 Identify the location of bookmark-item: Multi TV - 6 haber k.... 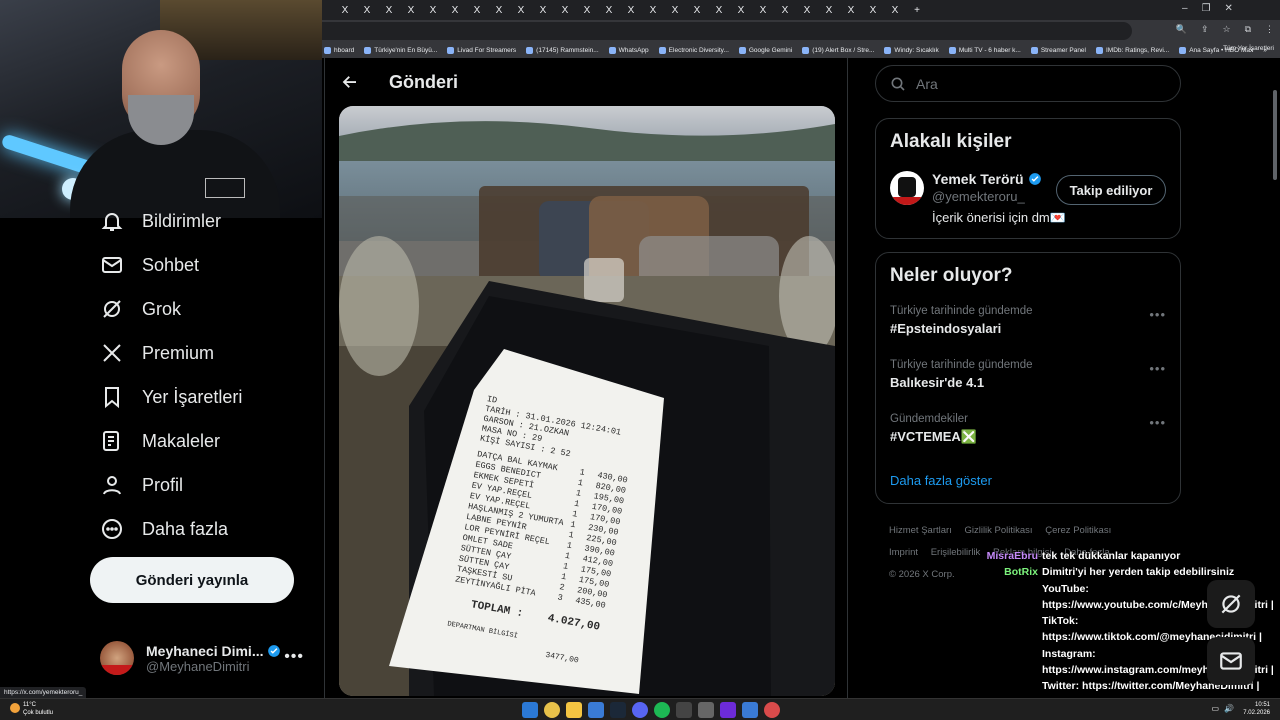
(984, 50).